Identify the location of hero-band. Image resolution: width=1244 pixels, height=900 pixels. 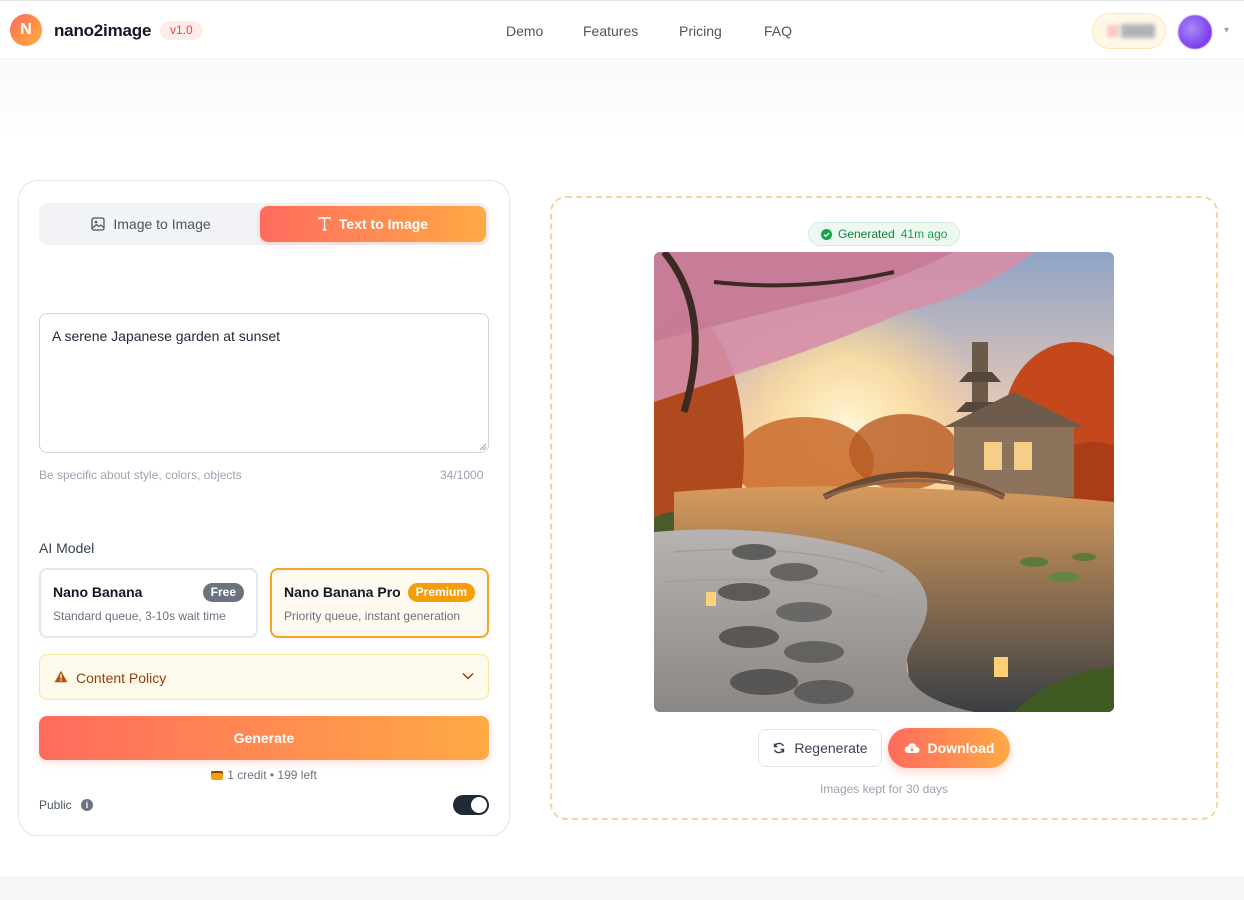
(622, 101).